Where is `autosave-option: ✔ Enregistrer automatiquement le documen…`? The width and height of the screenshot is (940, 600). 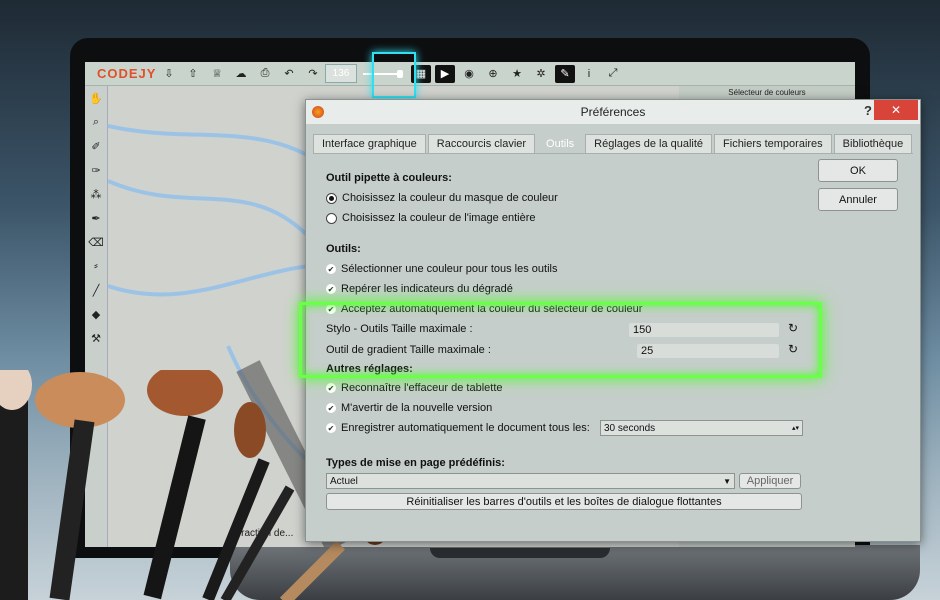
autosave-option: ✔ Enregistrer automatiquement le documen… is located at coordinates (458, 428).